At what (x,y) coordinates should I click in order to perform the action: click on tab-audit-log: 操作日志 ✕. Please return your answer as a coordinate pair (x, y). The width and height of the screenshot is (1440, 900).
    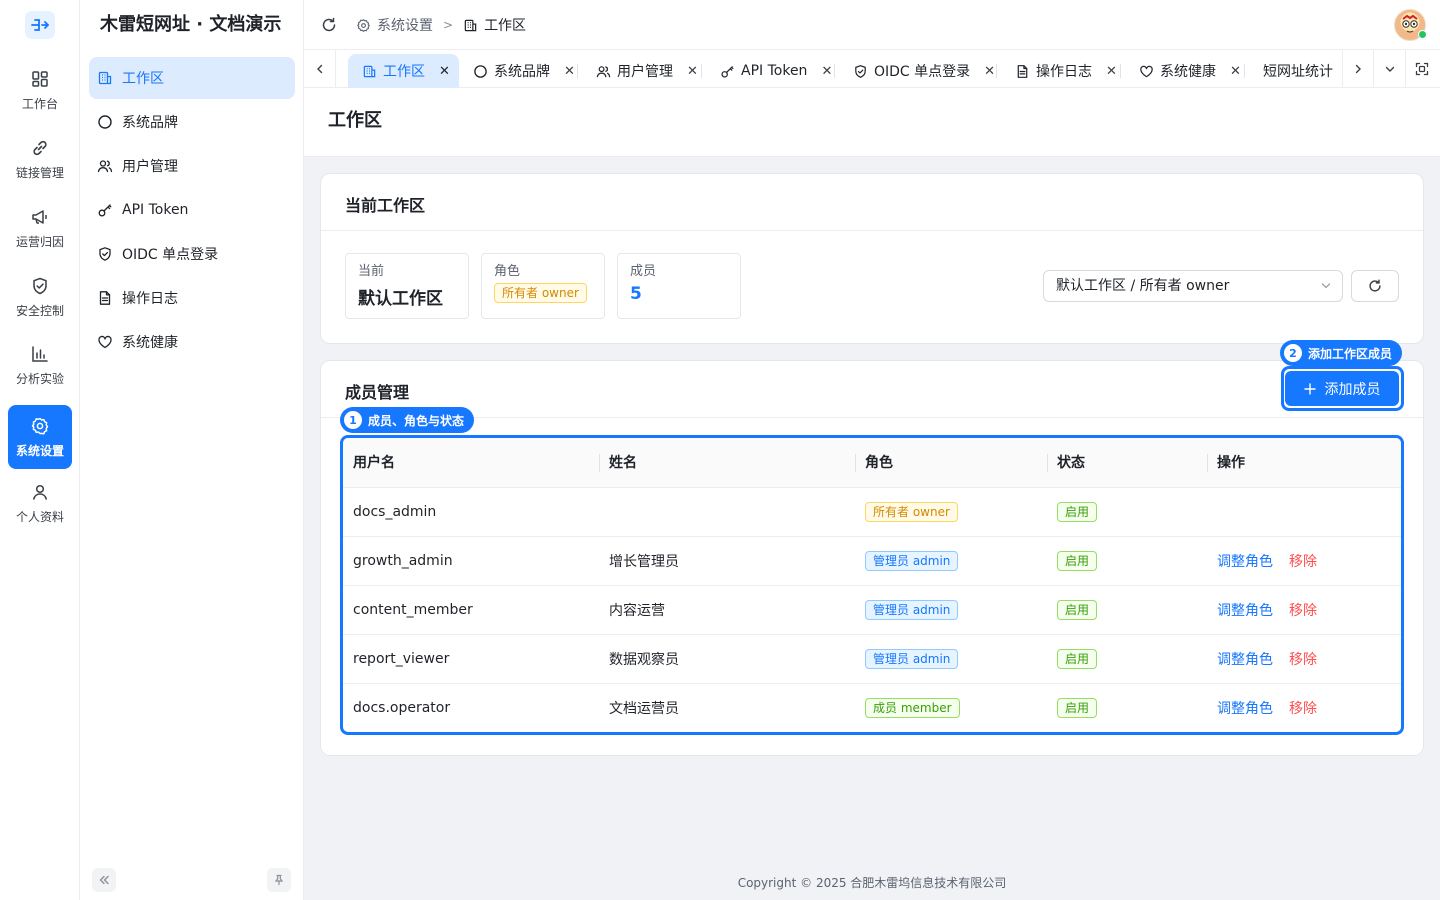
    Looking at the image, I should click on (1061, 71).